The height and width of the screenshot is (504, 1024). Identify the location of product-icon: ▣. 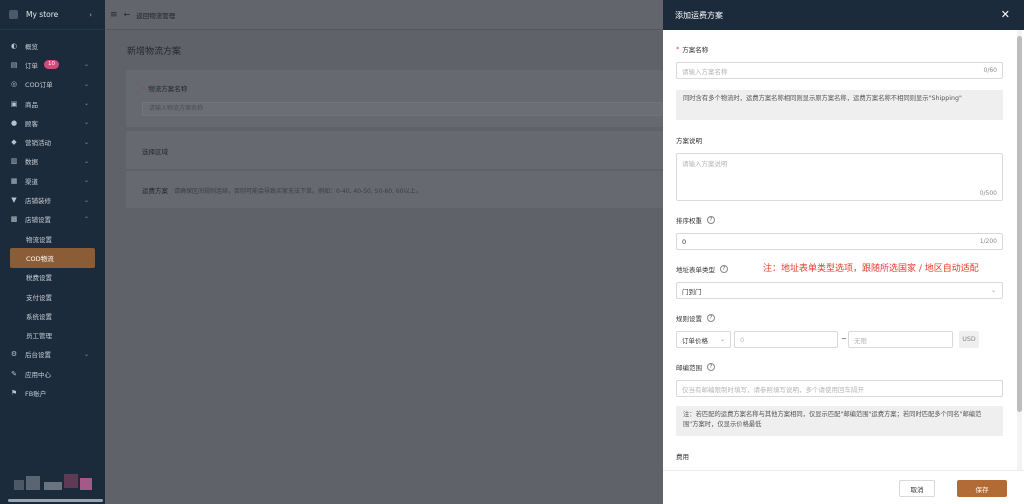
(14, 103).